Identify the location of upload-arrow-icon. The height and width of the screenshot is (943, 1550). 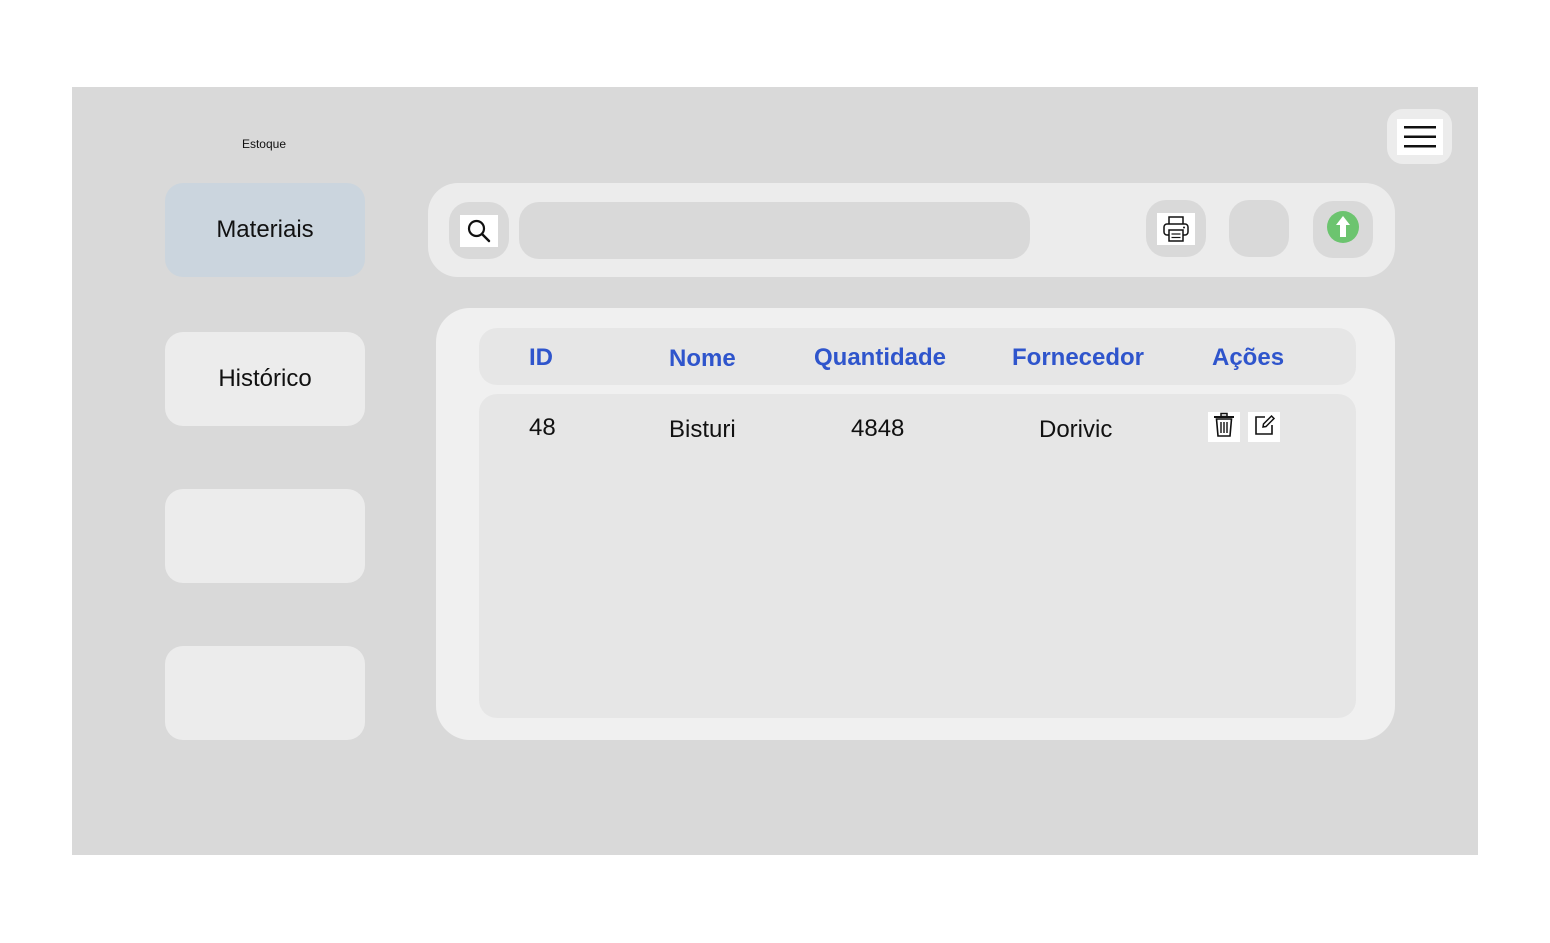
(1343, 229).